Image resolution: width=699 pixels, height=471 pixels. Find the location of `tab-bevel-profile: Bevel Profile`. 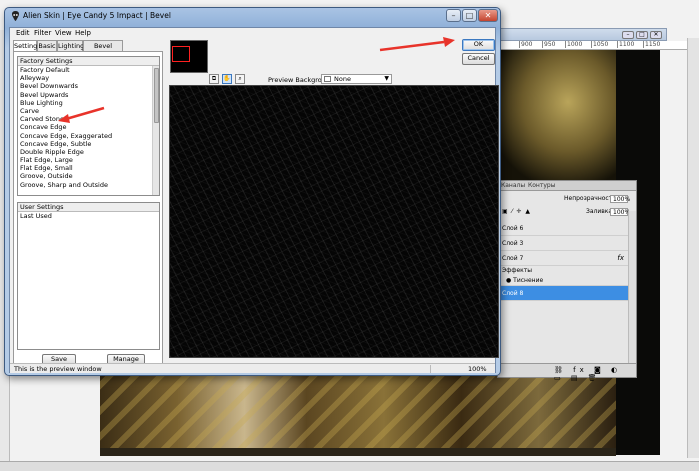

tab-bevel-profile: Bevel Profile is located at coordinates (103, 50).